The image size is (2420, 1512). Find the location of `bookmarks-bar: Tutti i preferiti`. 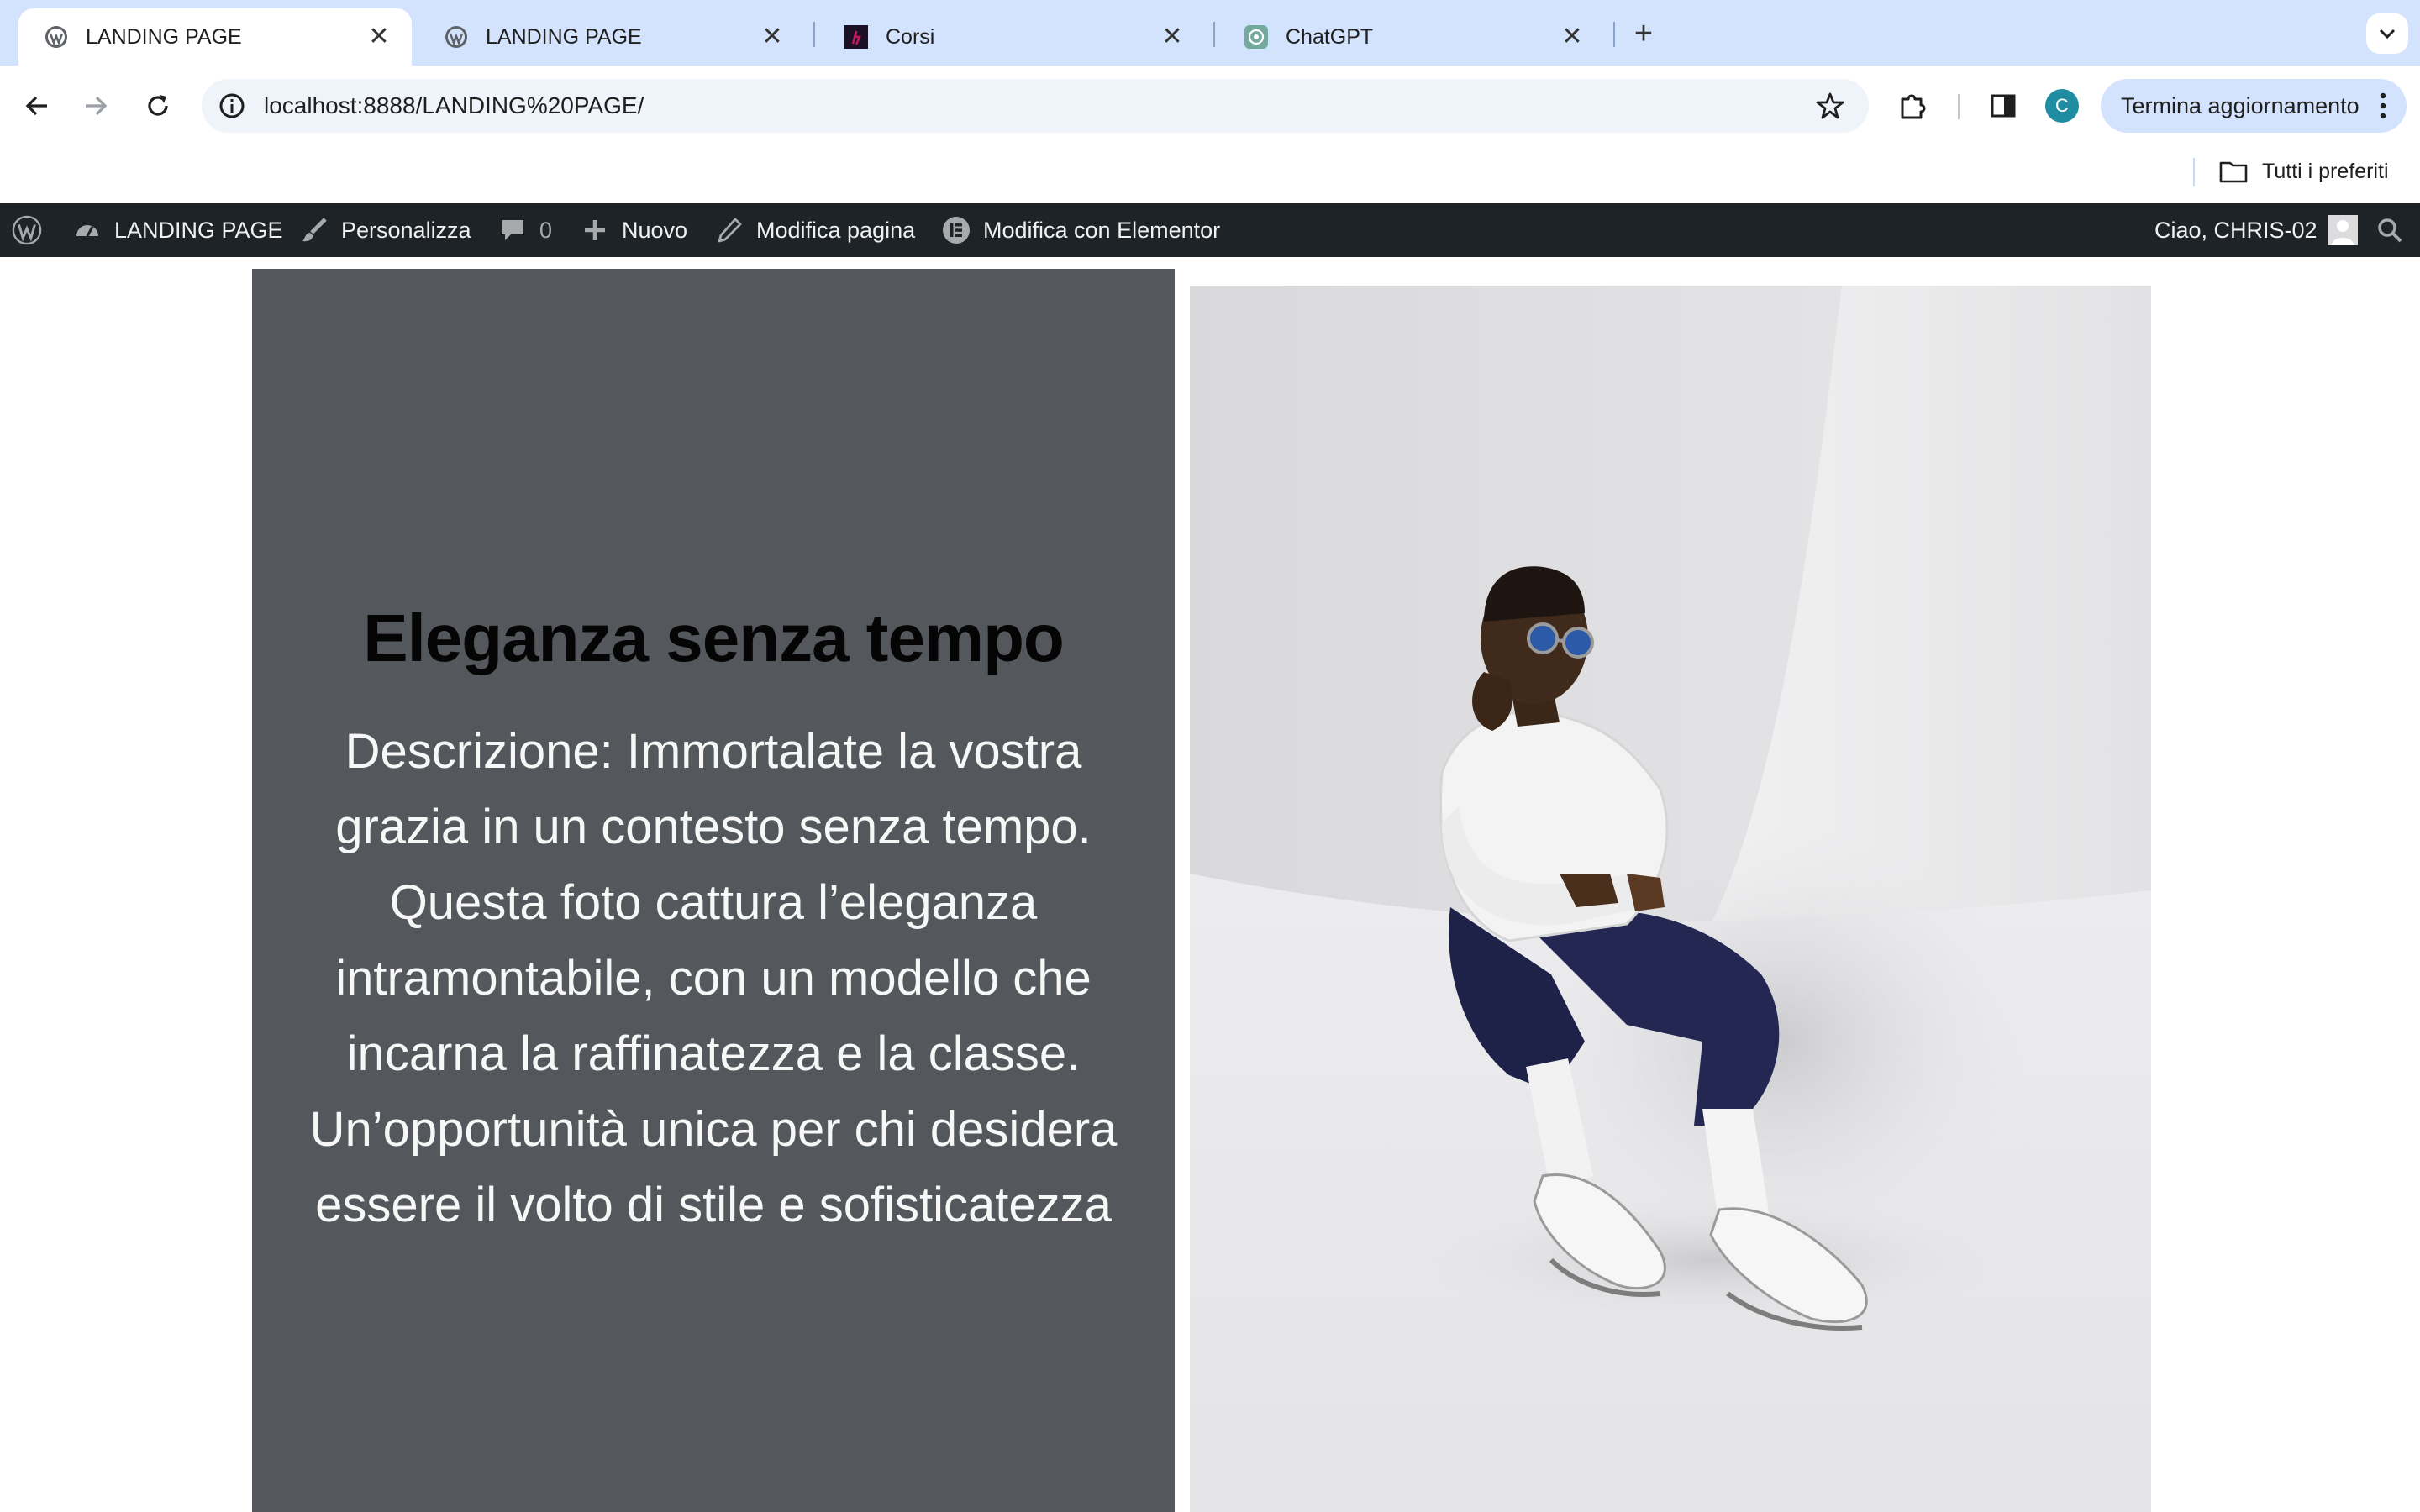

bookmarks-bar: Tutti i preferiti is located at coordinates (1210, 174).